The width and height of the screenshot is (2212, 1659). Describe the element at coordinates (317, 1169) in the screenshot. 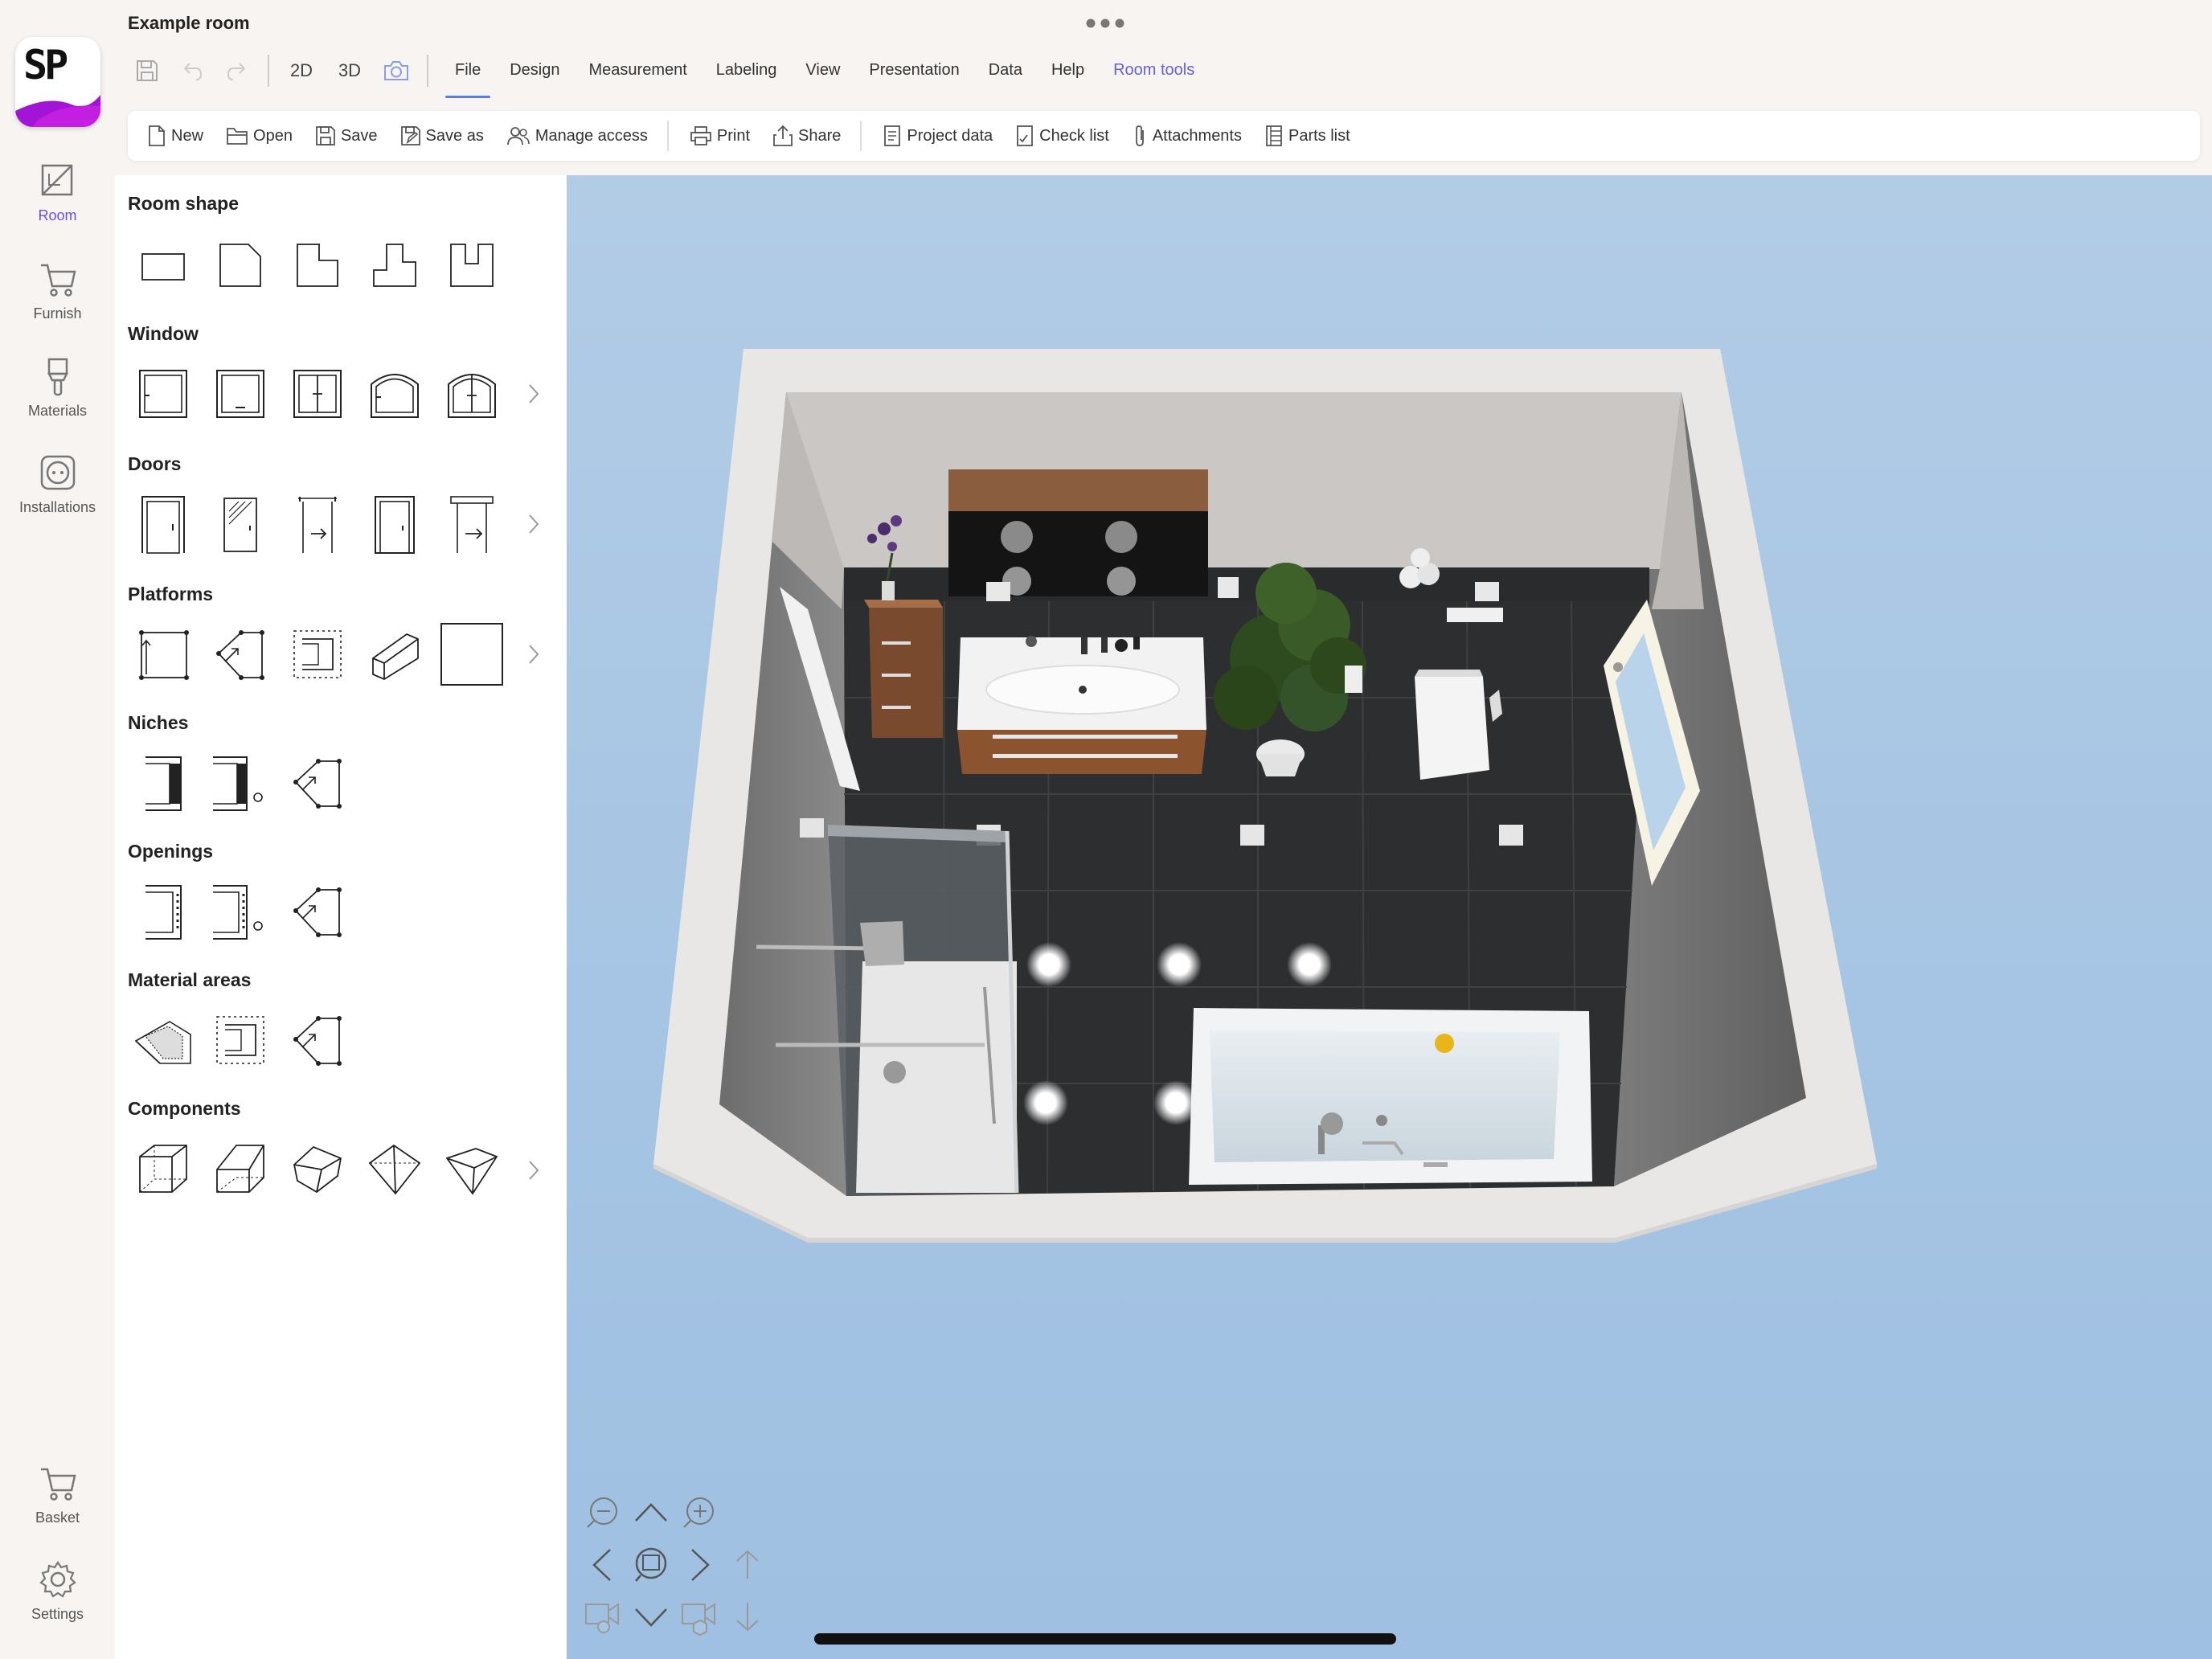

I see `component-prism` at that location.